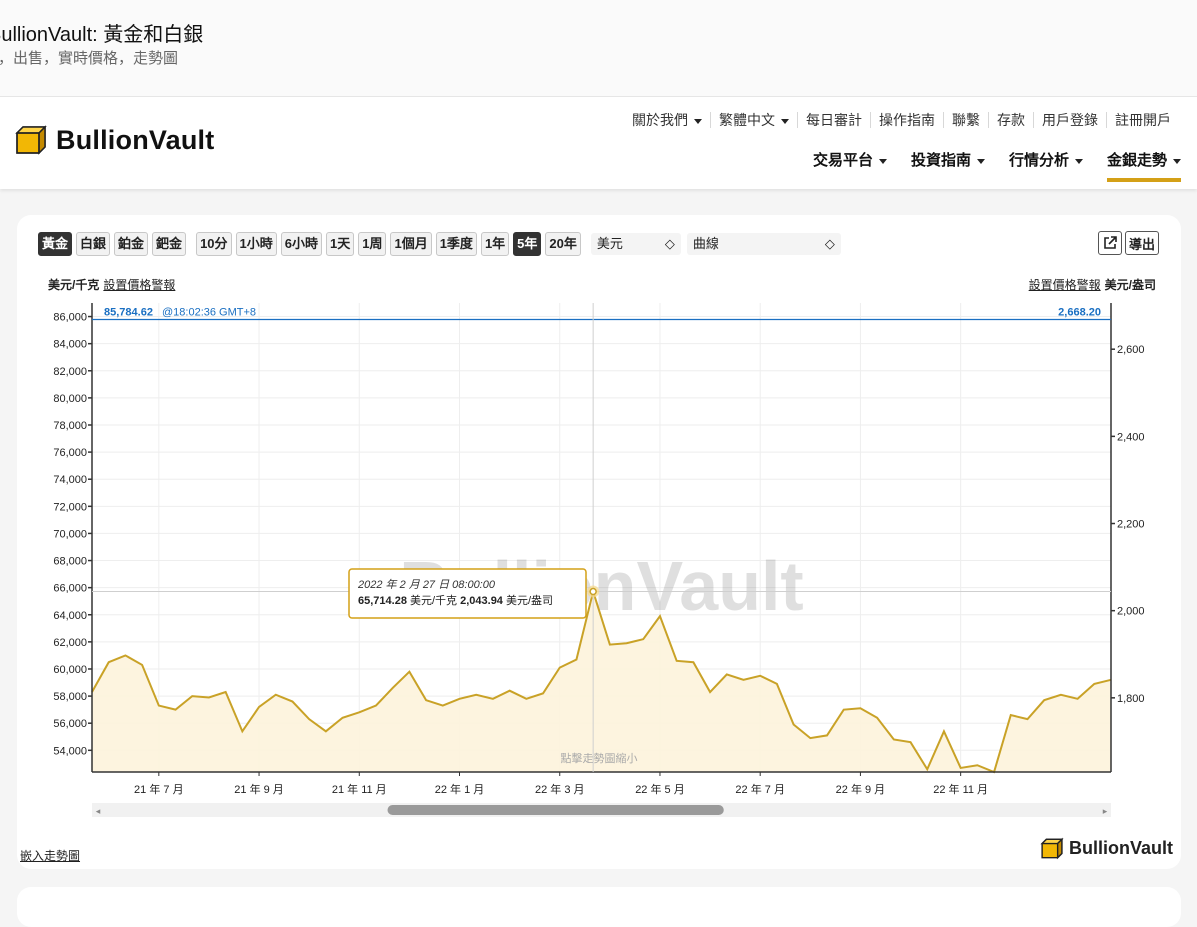 The height and width of the screenshot is (927, 1197). I want to click on left-tick-label: 64,000, so click(70, 616).